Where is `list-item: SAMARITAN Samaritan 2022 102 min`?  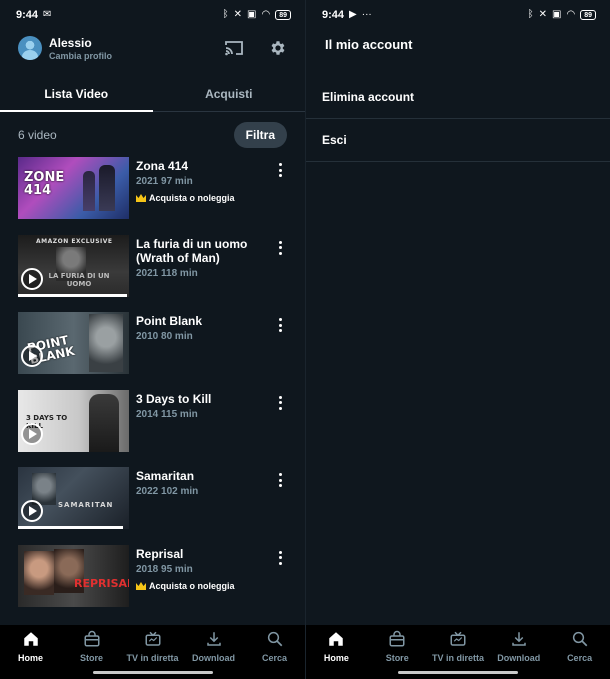 list-item: SAMARITAN Samaritan 2022 102 min is located at coordinates (152, 498).